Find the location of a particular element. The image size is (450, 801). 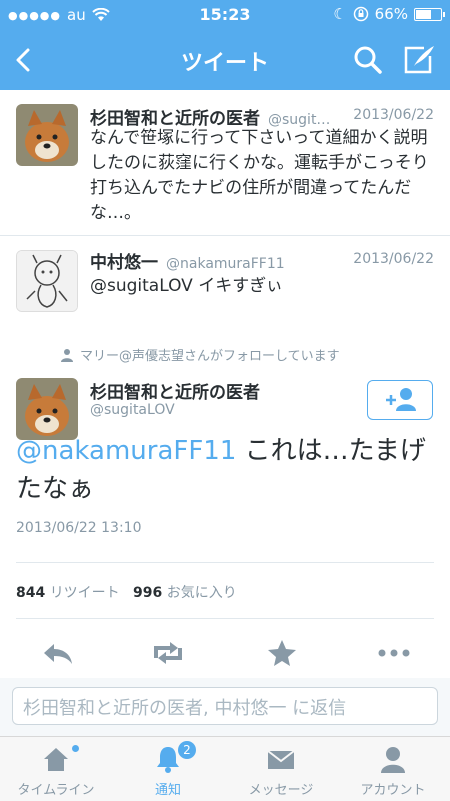

compose-button is located at coordinates (419, 60).